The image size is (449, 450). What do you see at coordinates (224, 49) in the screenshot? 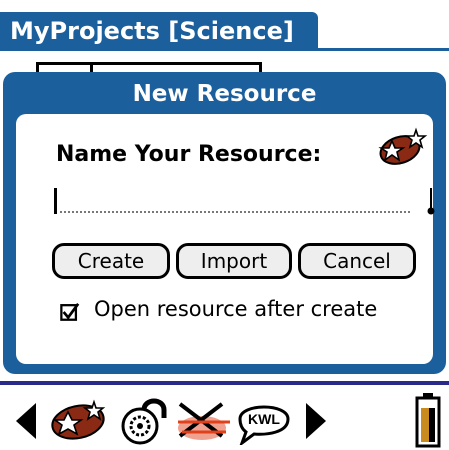
I see `title-rule` at bounding box center [224, 49].